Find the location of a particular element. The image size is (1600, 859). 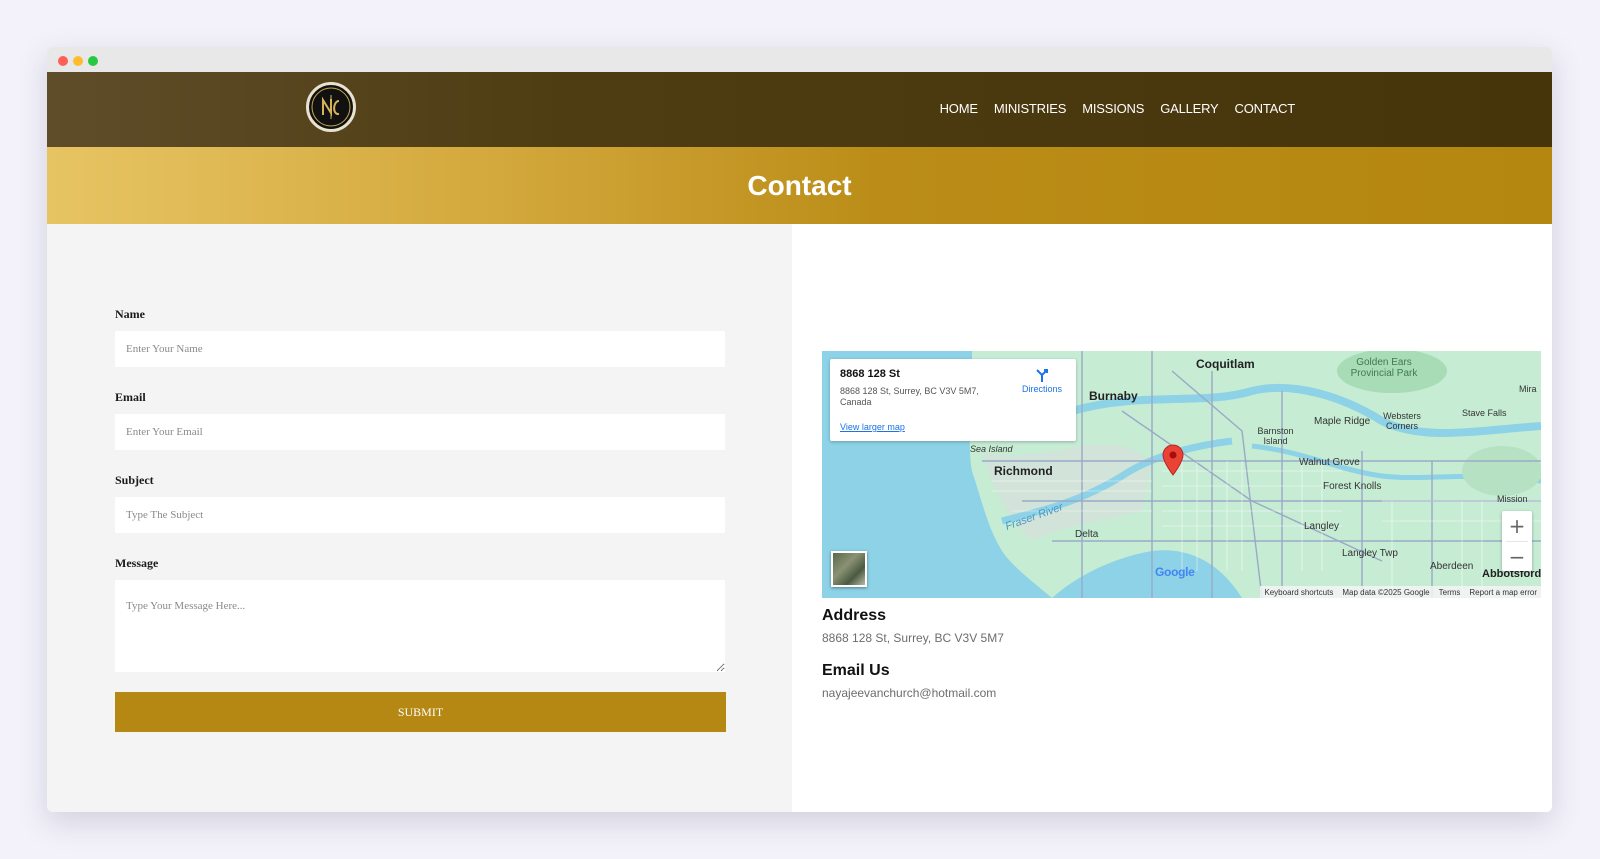

directions-button: Directions is located at coordinates (1042, 380).